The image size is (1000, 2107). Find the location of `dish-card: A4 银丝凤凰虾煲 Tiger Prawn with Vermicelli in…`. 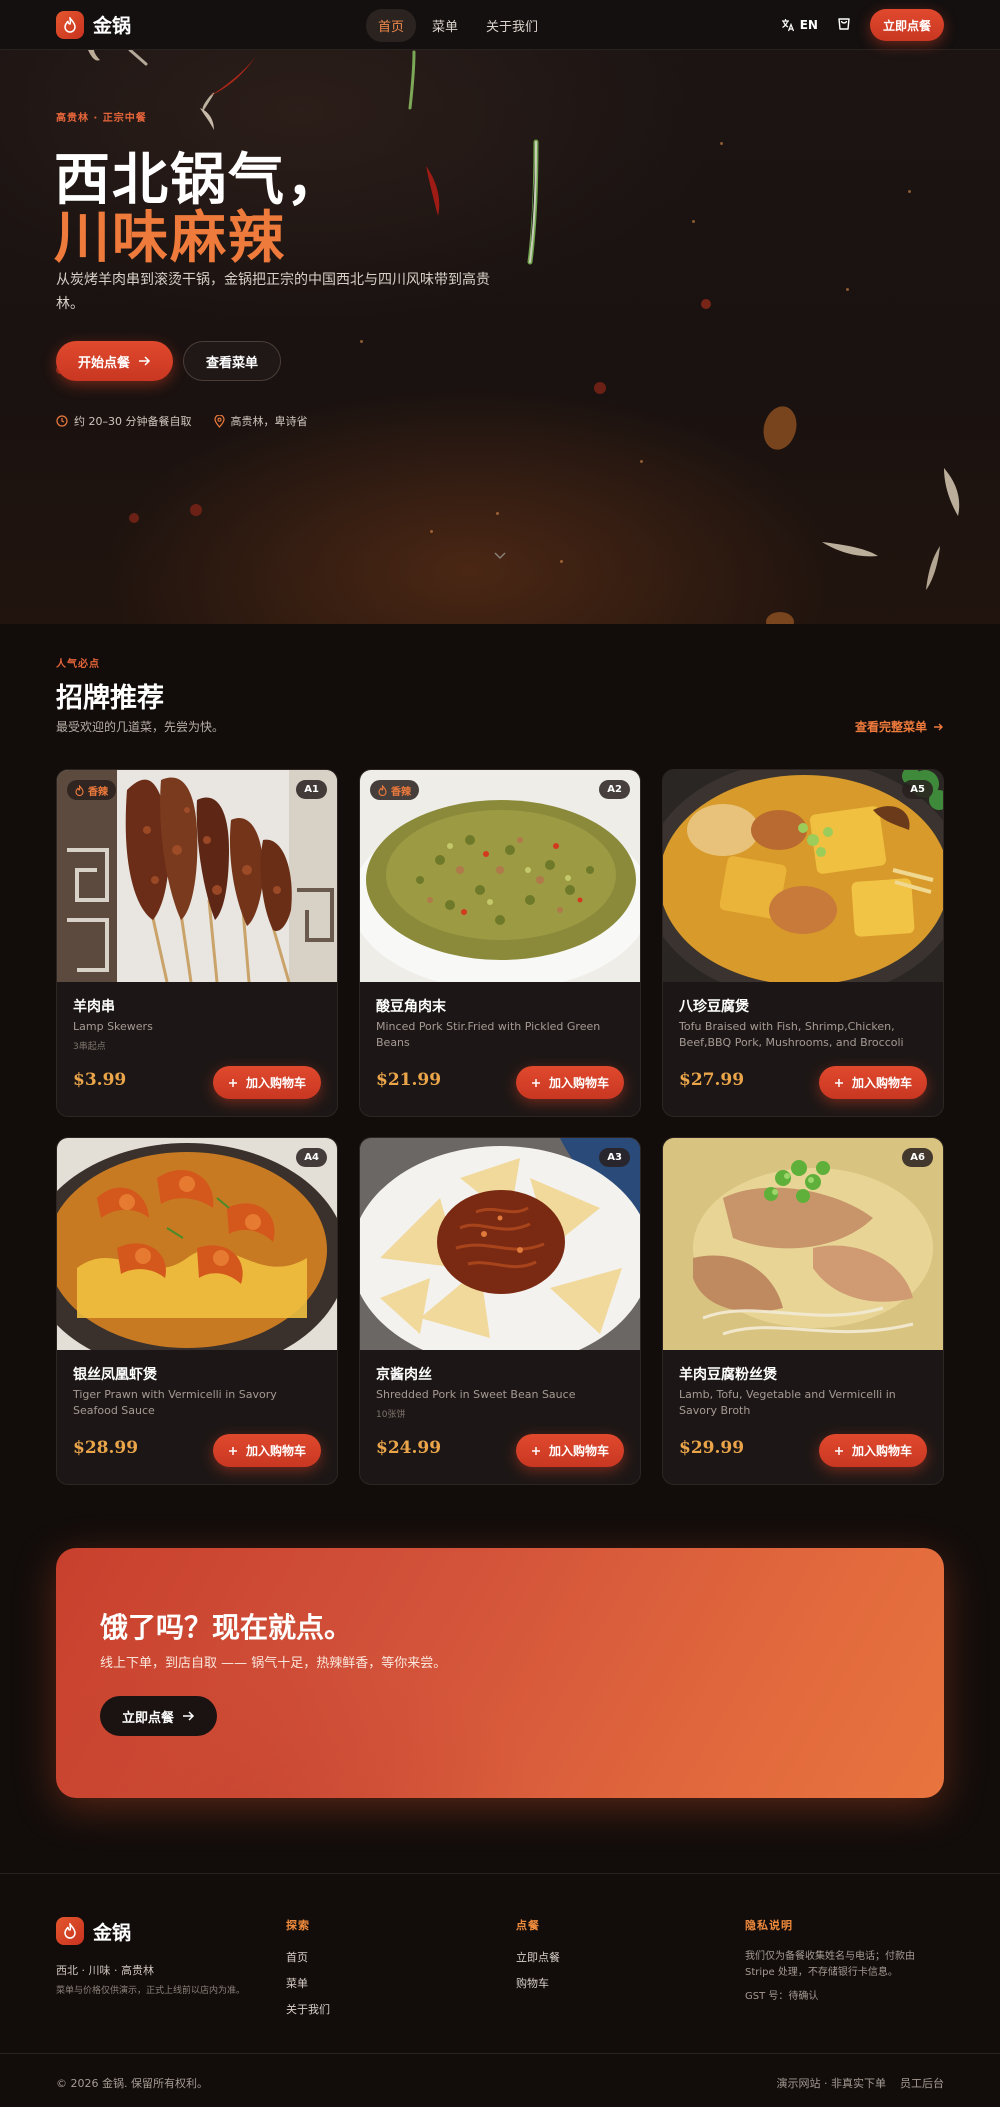

dish-card: A4 银丝凤凰虾煲 Tiger Prawn with Vermicelli in… is located at coordinates (197, 1311).